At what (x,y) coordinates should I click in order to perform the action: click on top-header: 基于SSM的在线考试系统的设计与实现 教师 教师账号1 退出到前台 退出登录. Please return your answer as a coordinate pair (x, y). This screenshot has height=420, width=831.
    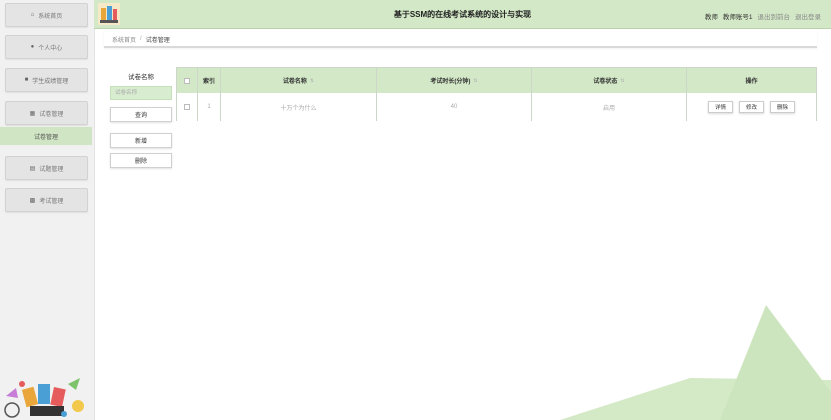
    Looking at the image, I should click on (462, 14).